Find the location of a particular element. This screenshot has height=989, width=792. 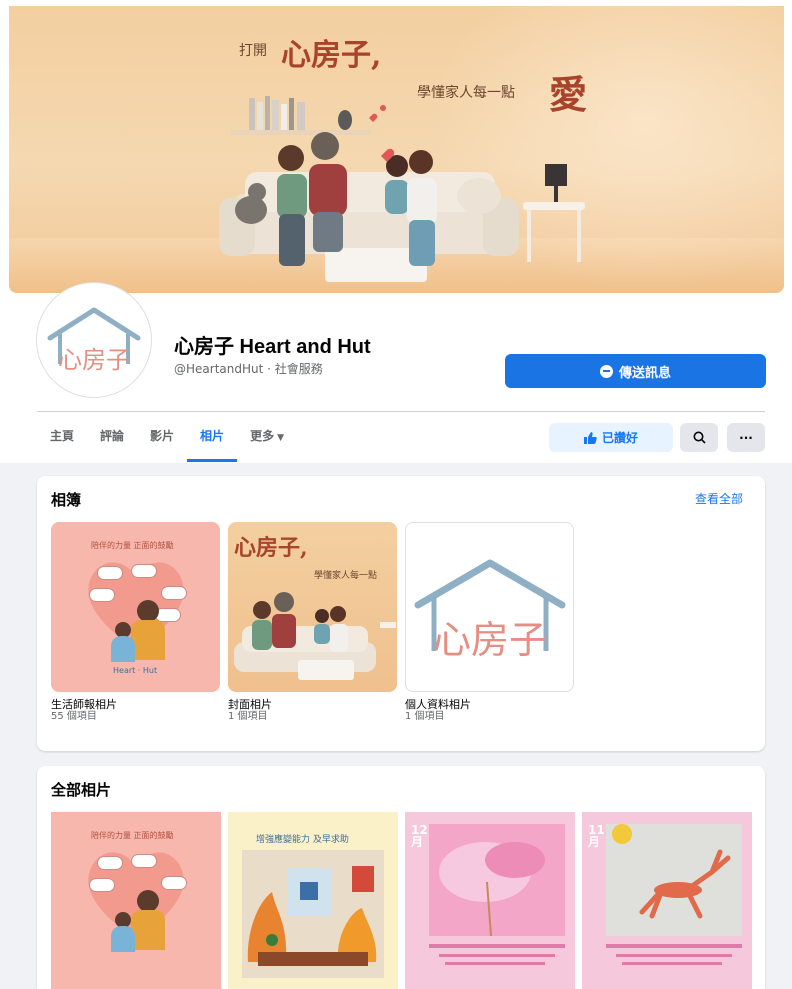

photo-thumbnail: 12 月 is located at coordinates (490, 900).